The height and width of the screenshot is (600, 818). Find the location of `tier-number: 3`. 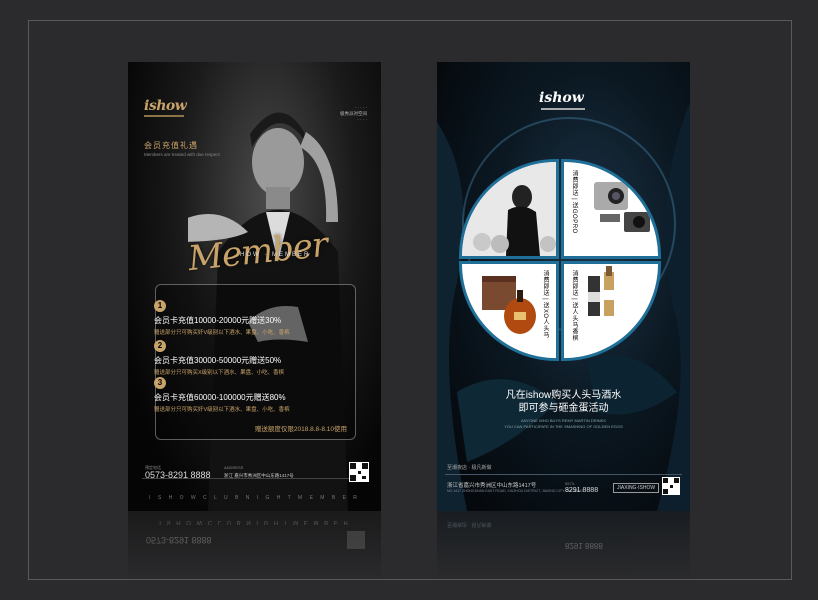

tier-number: 3 is located at coordinates (160, 383).